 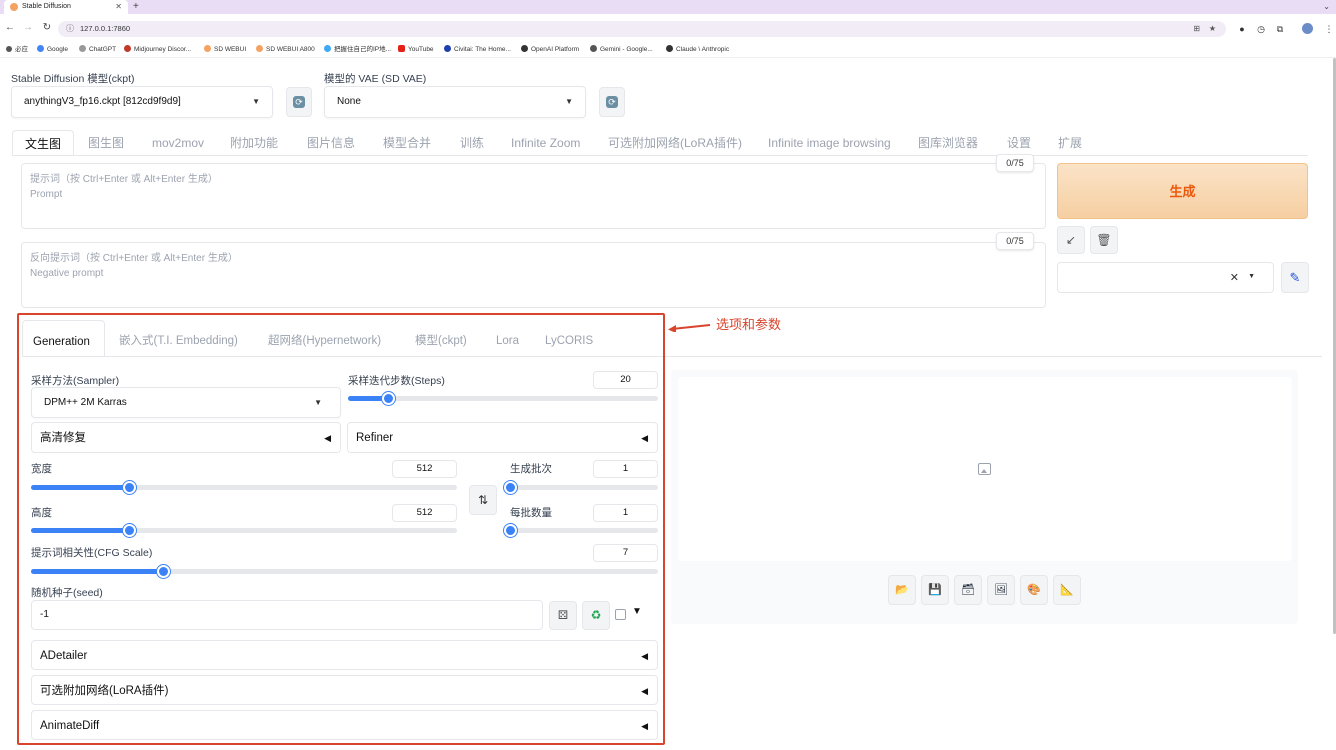 What do you see at coordinates (625, 380) in the screenshot?
I see `steps-input: 20` at bounding box center [625, 380].